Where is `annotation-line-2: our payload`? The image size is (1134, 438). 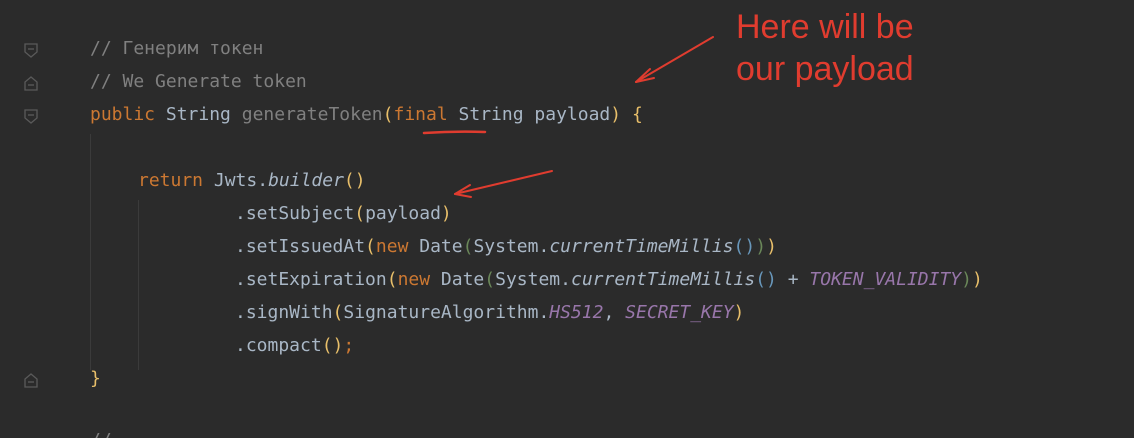
annotation-line-2: our payload is located at coordinates (825, 69).